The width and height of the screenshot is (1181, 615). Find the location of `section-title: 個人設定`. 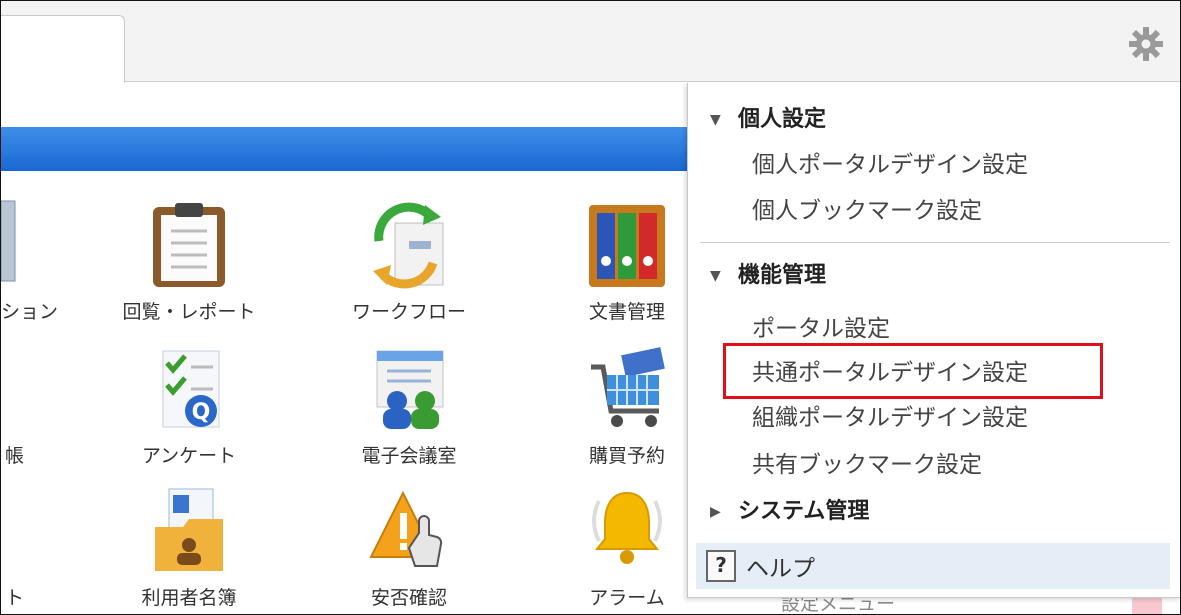

section-title: 個人設定 is located at coordinates (782, 119).